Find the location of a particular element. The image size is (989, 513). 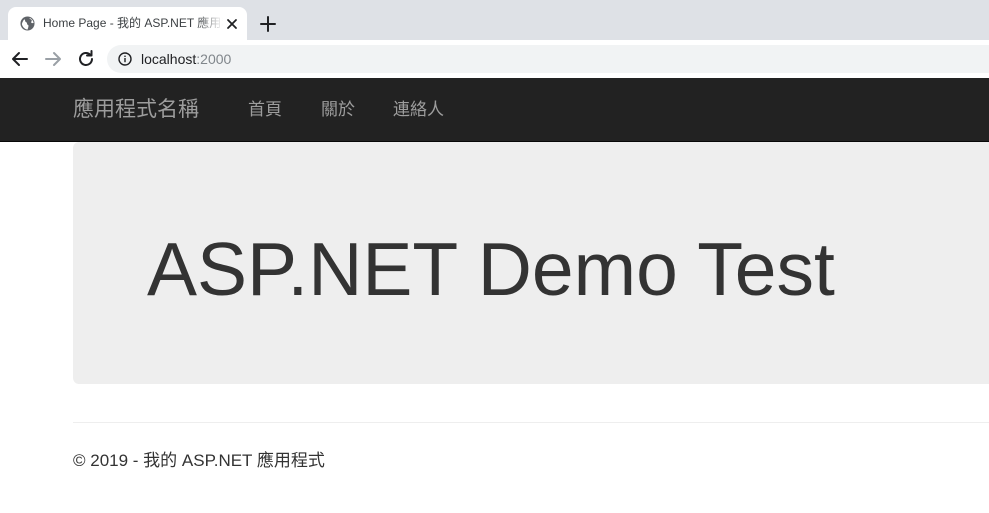

close-icon is located at coordinates (232, 24).